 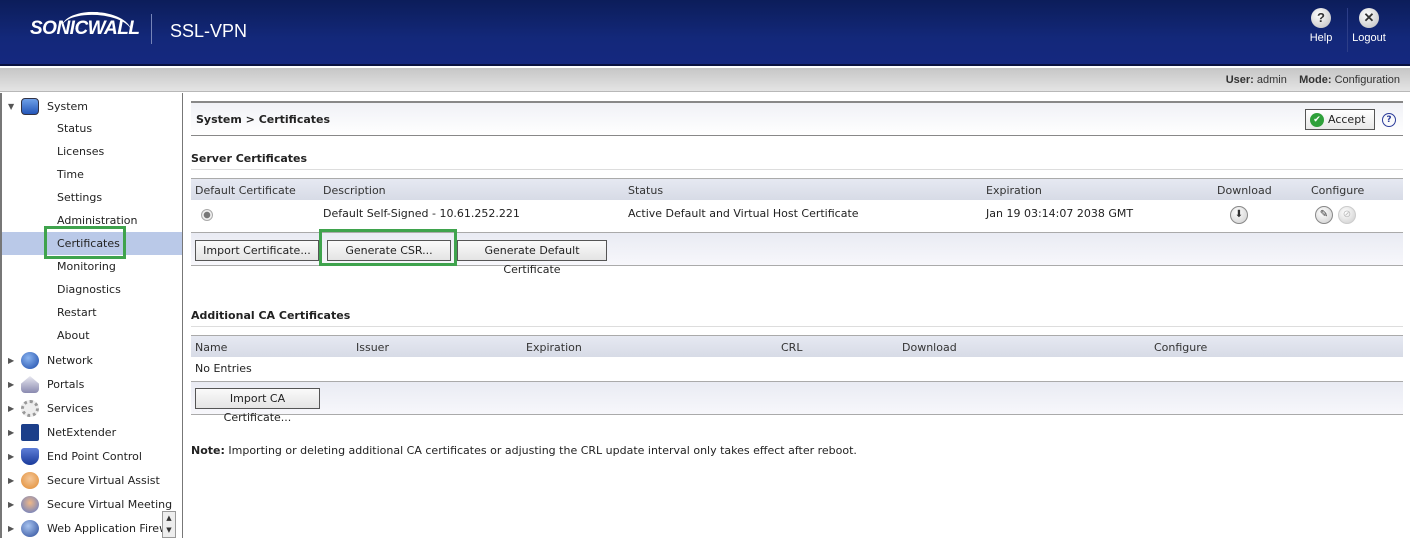 What do you see at coordinates (92, 504) in the screenshot?
I see `sidebar-item-secure-virtual-meeting: ▶ Secure Virtual Meeting` at bounding box center [92, 504].